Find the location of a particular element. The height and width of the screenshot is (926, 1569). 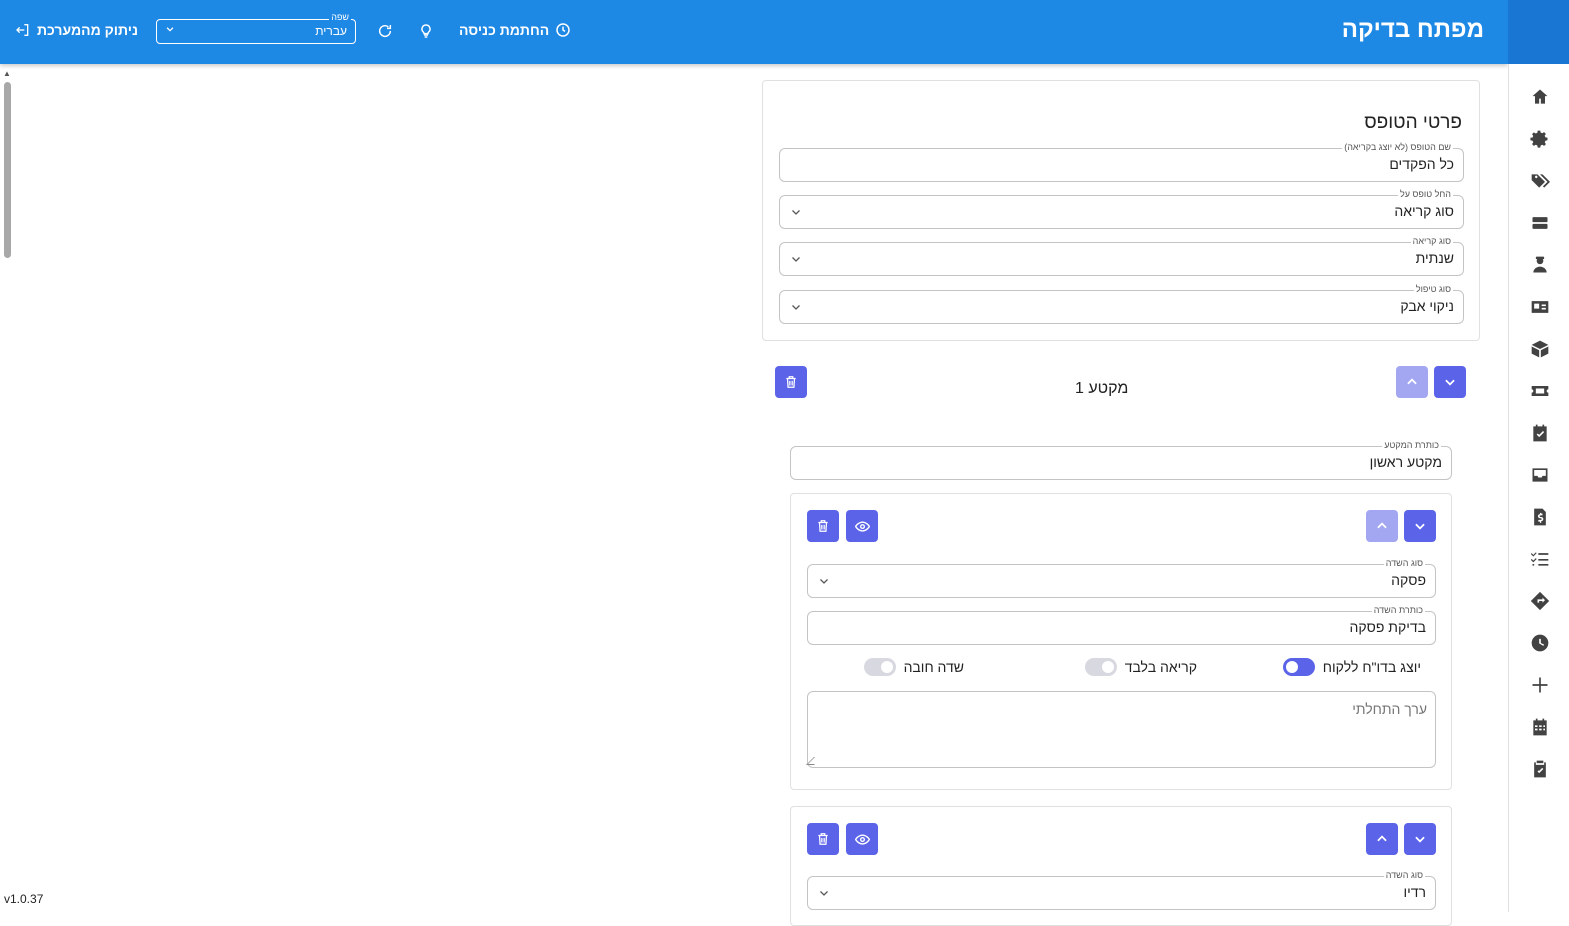

clock-in-label: החתמת כניסה is located at coordinates (504, 30).